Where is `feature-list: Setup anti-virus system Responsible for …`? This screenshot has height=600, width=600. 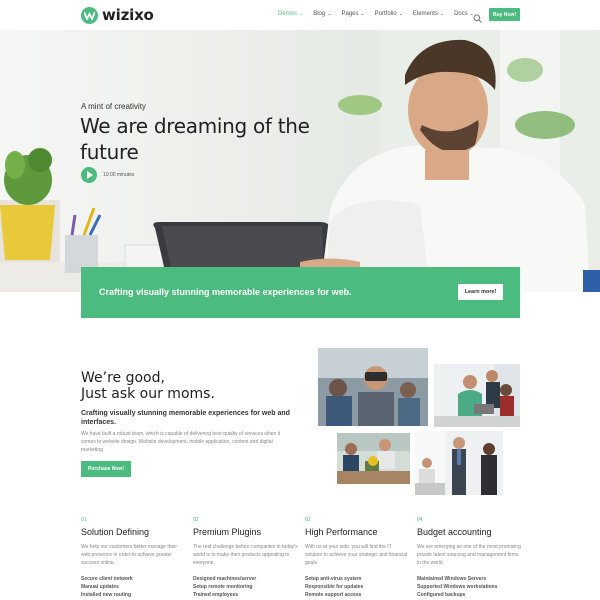
feature-list: Setup anti-virus system Responsible for … is located at coordinates (357, 587).